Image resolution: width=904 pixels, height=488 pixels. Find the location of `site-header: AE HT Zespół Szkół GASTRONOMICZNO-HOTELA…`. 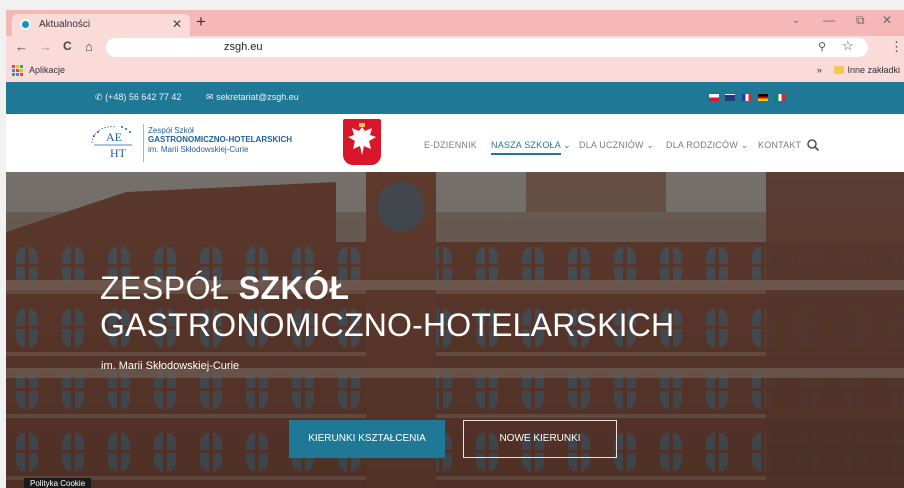

site-header: AE HT Zespół Szkół GASTRONOMICZNO-HOTELA… is located at coordinates (455, 143).